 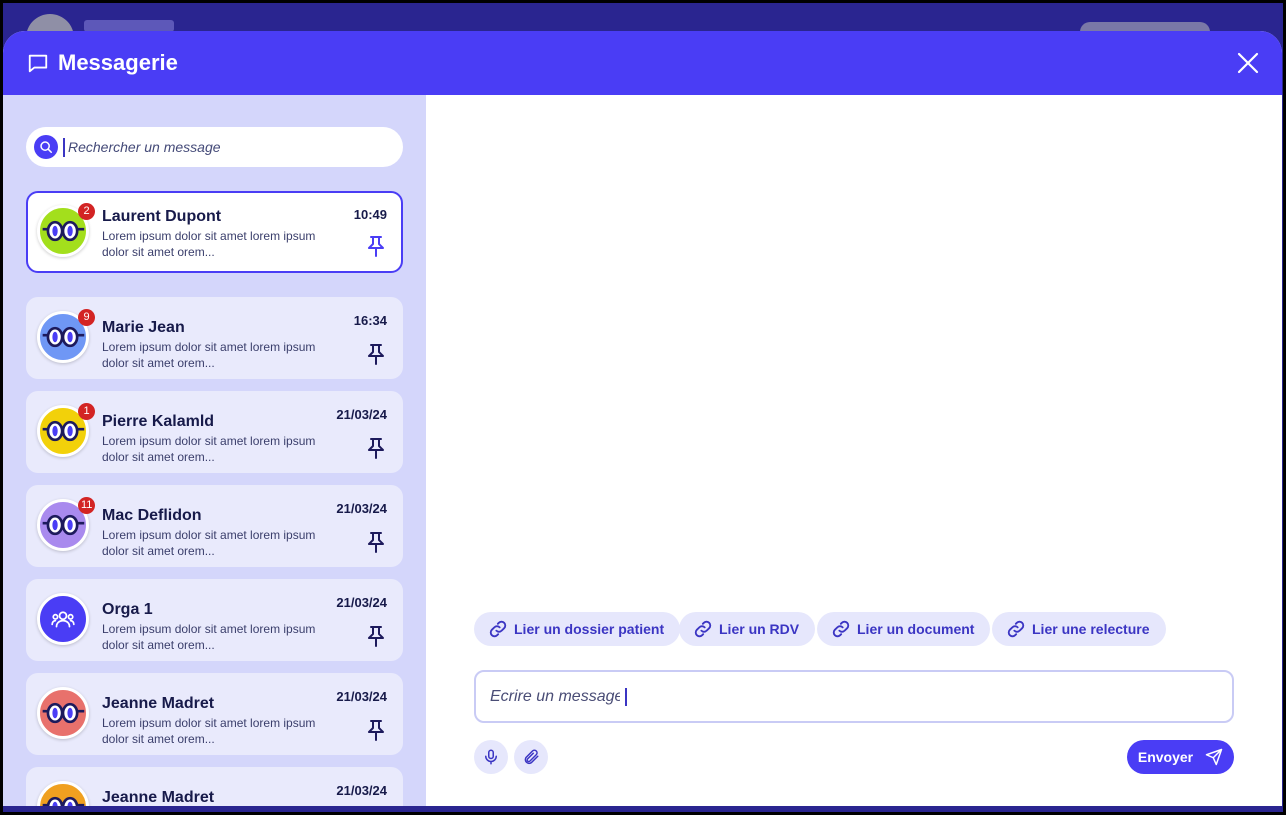 I want to click on conversation-name: Pierre Kalamld, so click(x=158, y=421).